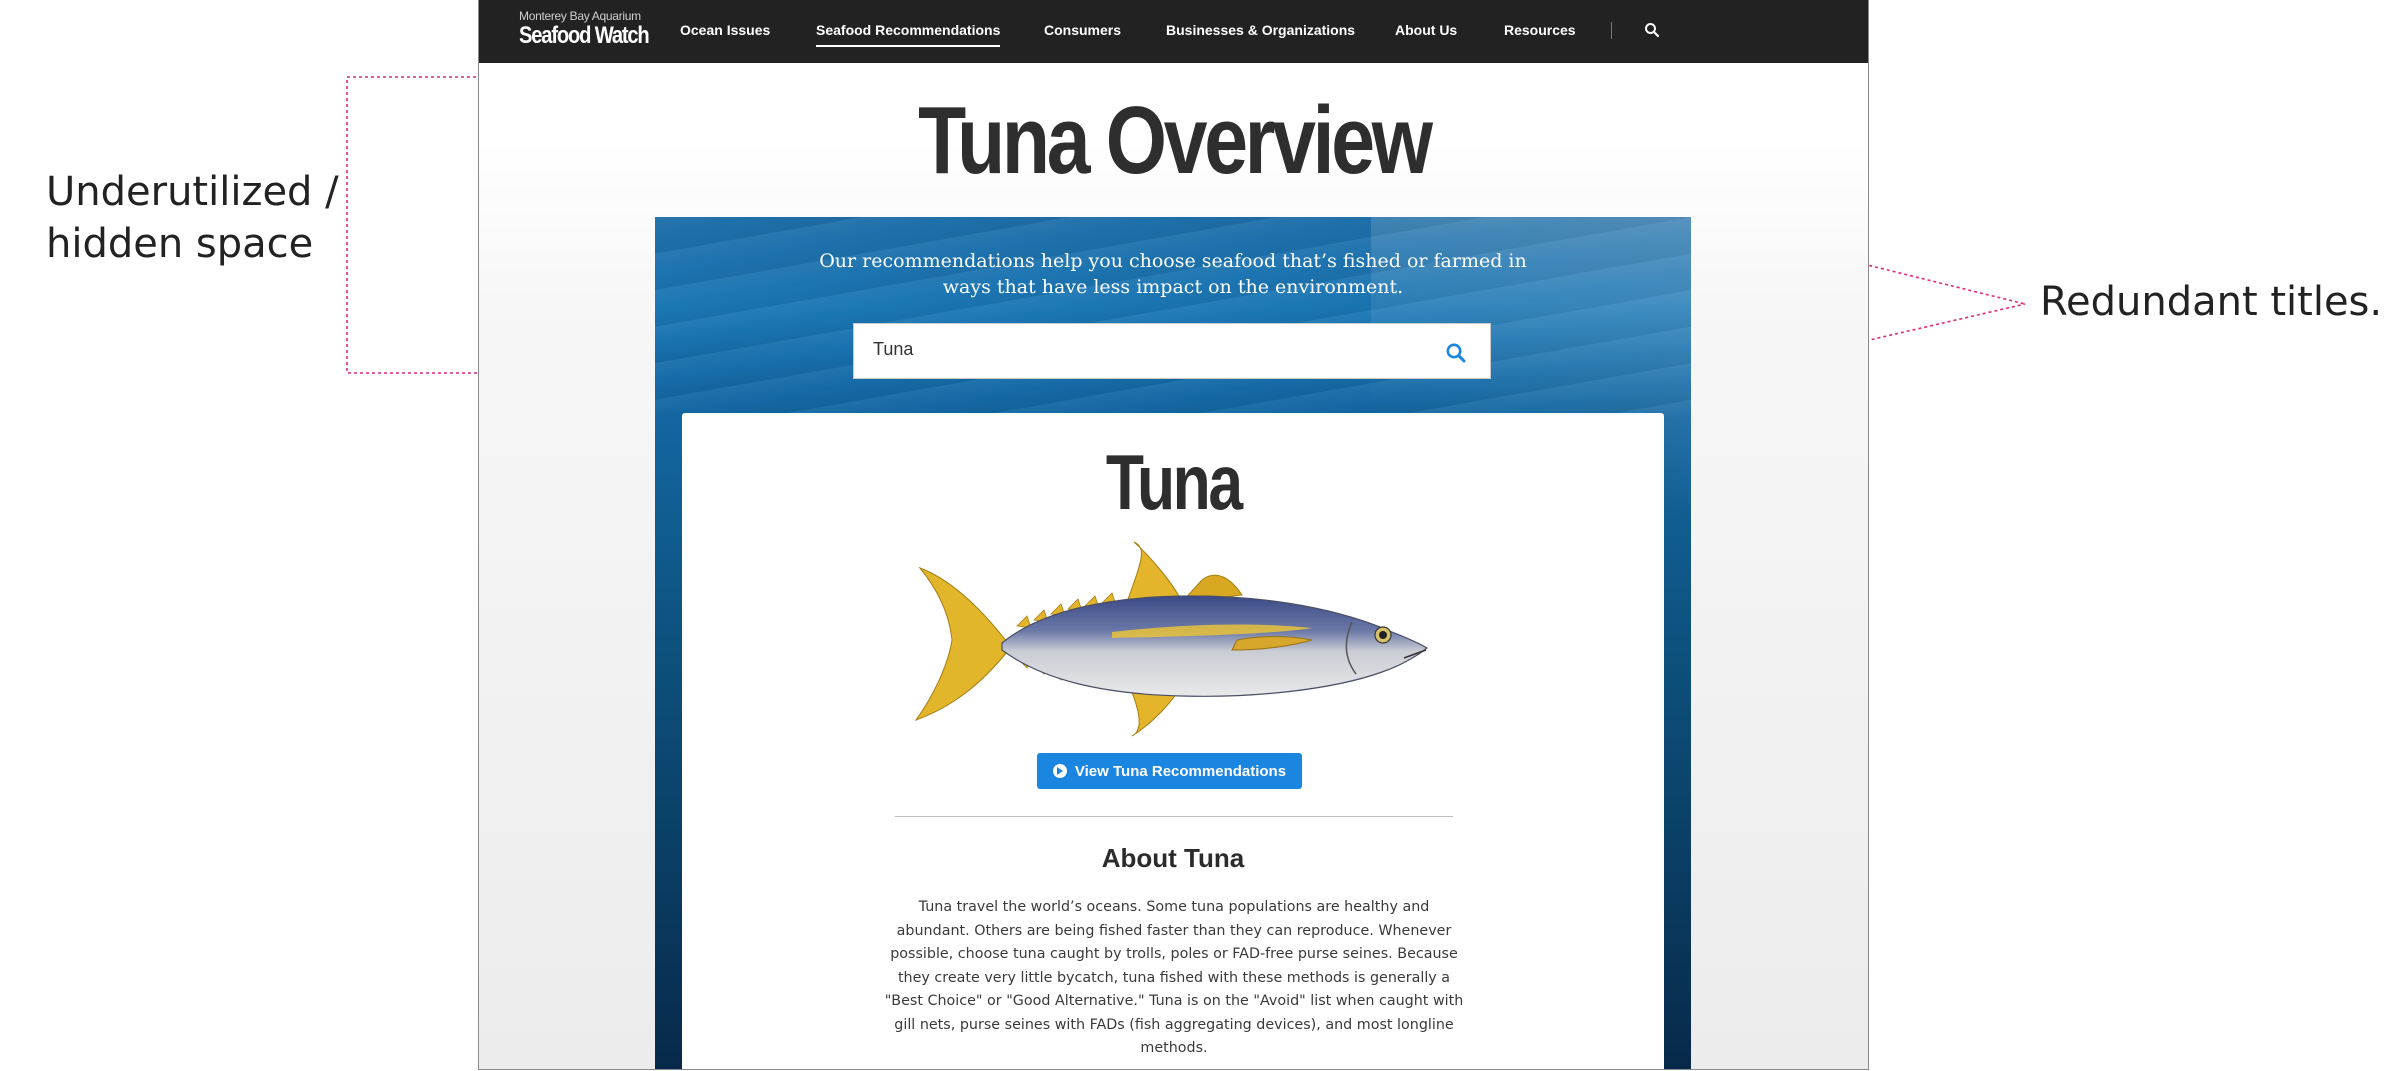  Describe the element at coordinates (893, 349) in the screenshot. I see `search-input-value: Tuna` at that location.